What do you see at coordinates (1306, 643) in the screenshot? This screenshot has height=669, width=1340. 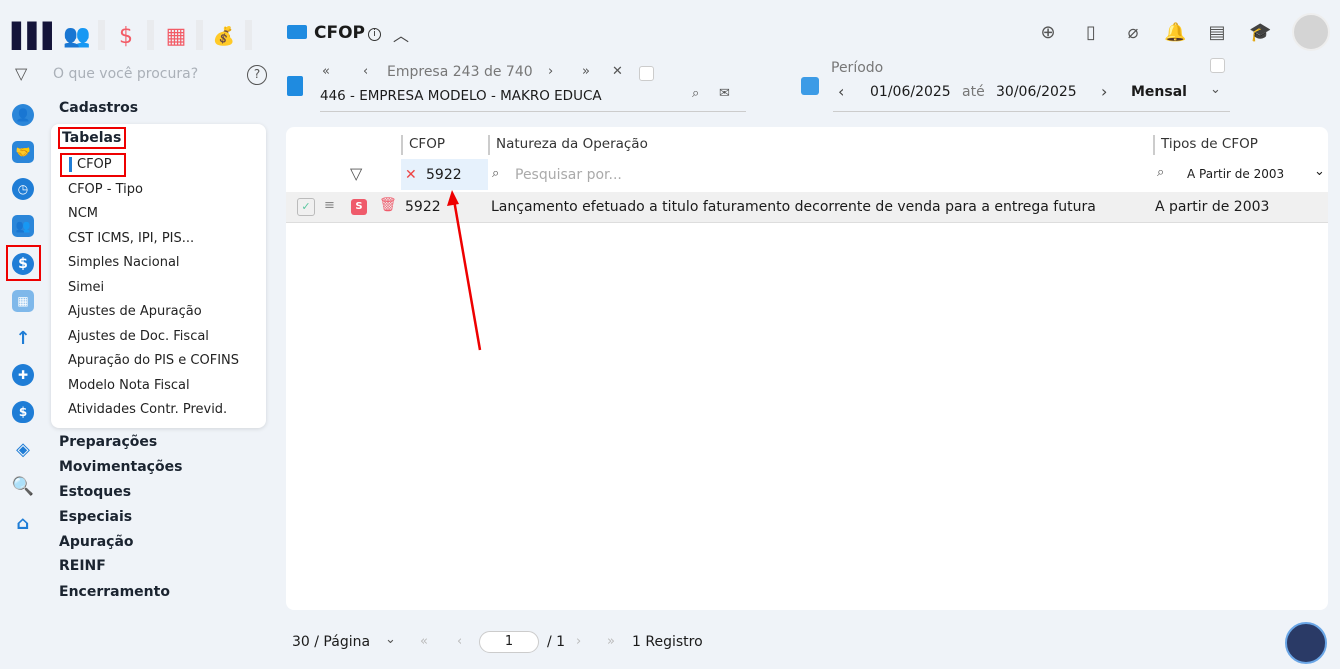 I see `assistant-avatar` at bounding box center [1306, 643].